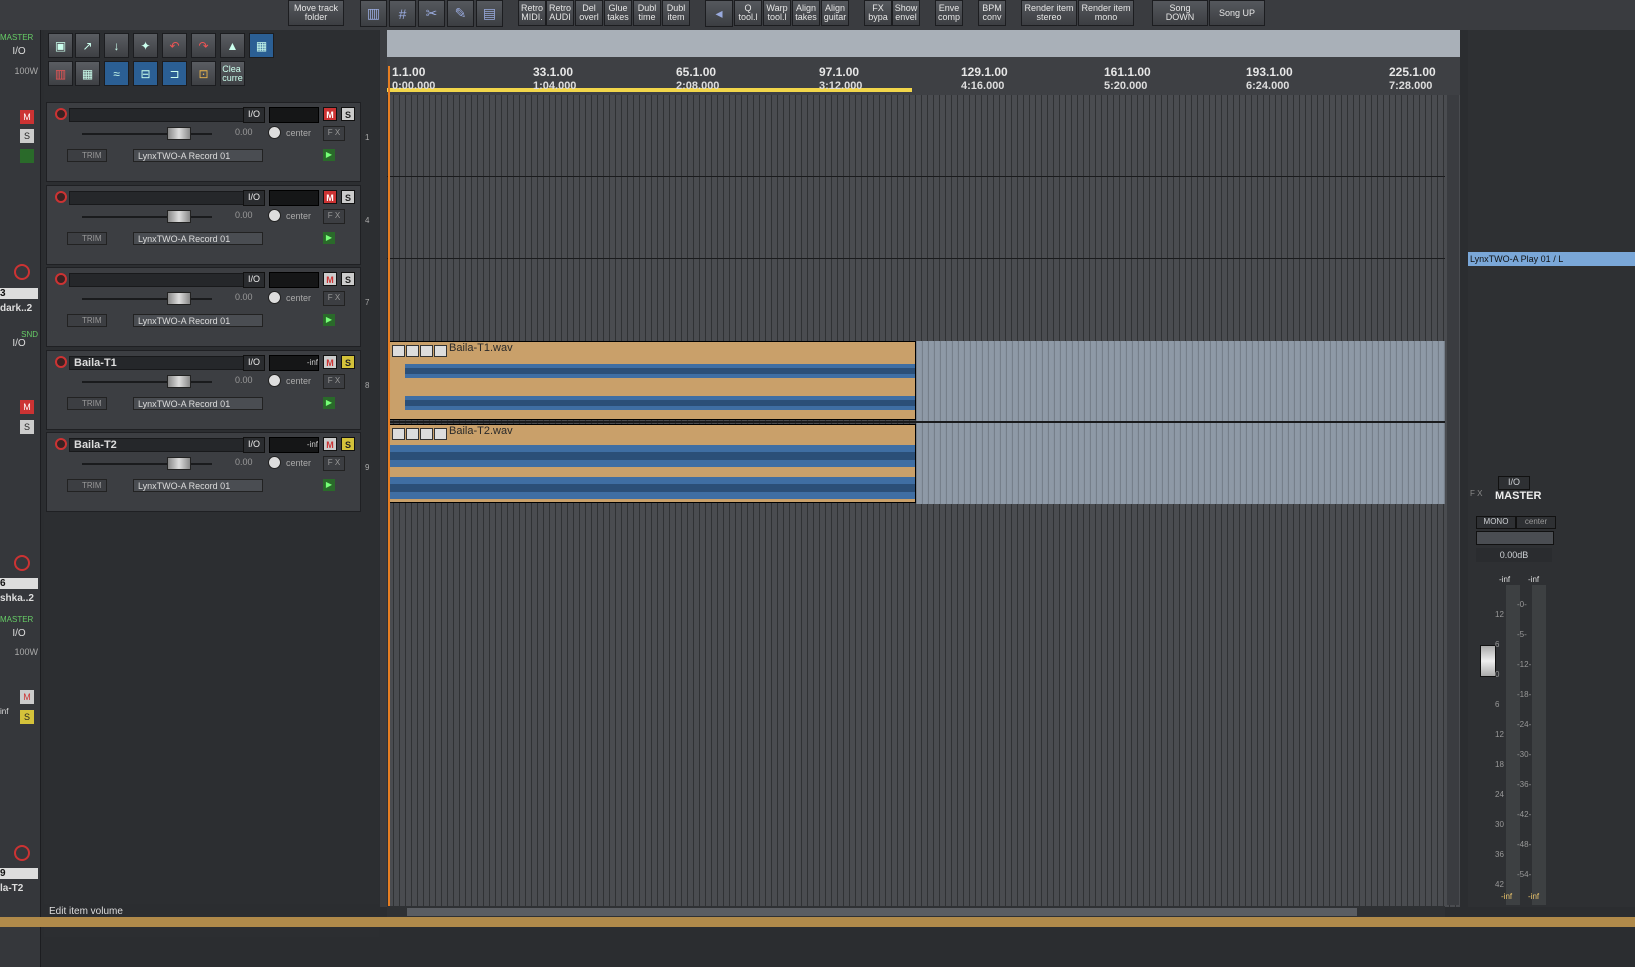 This screenshot has height=967, width=1635. What do you see at coordinates (992, 13) in the screenshot?
I see `bpm-conv-button: BPM conv` at bounding box center [992, 13].